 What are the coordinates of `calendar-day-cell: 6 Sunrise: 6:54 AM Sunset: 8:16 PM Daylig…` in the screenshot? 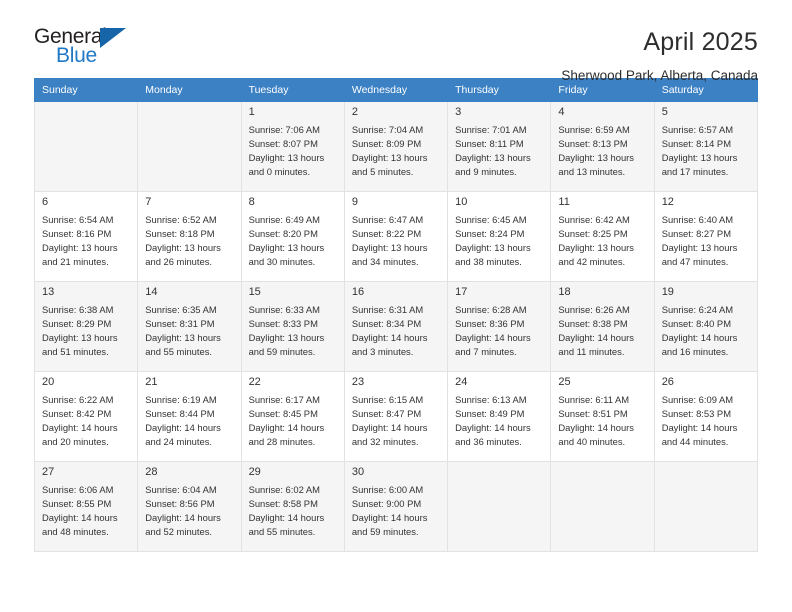 It's located at (86, 236).